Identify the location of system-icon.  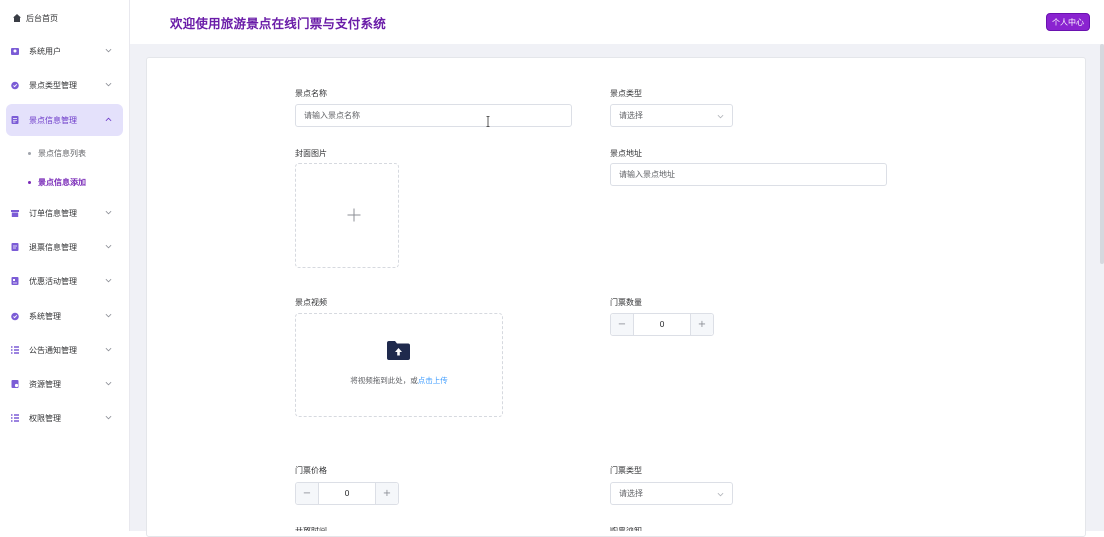
(15, 316).